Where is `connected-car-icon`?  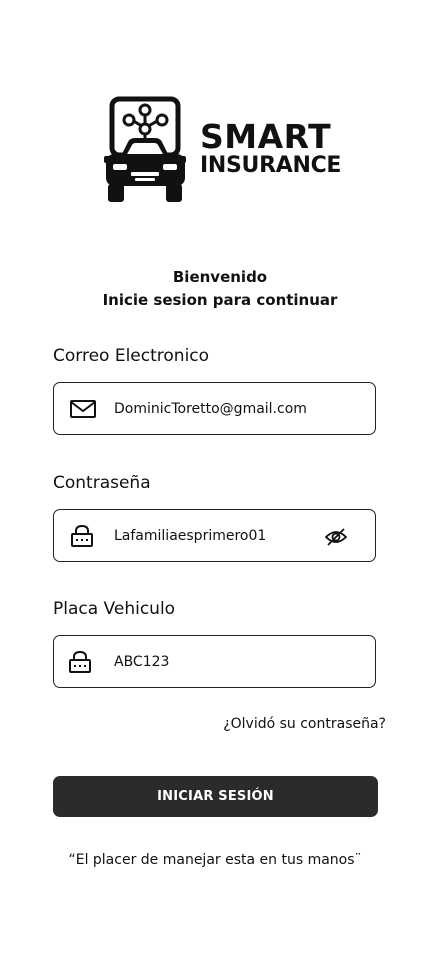
connected-car-icon is located at coordinates (145, 149).